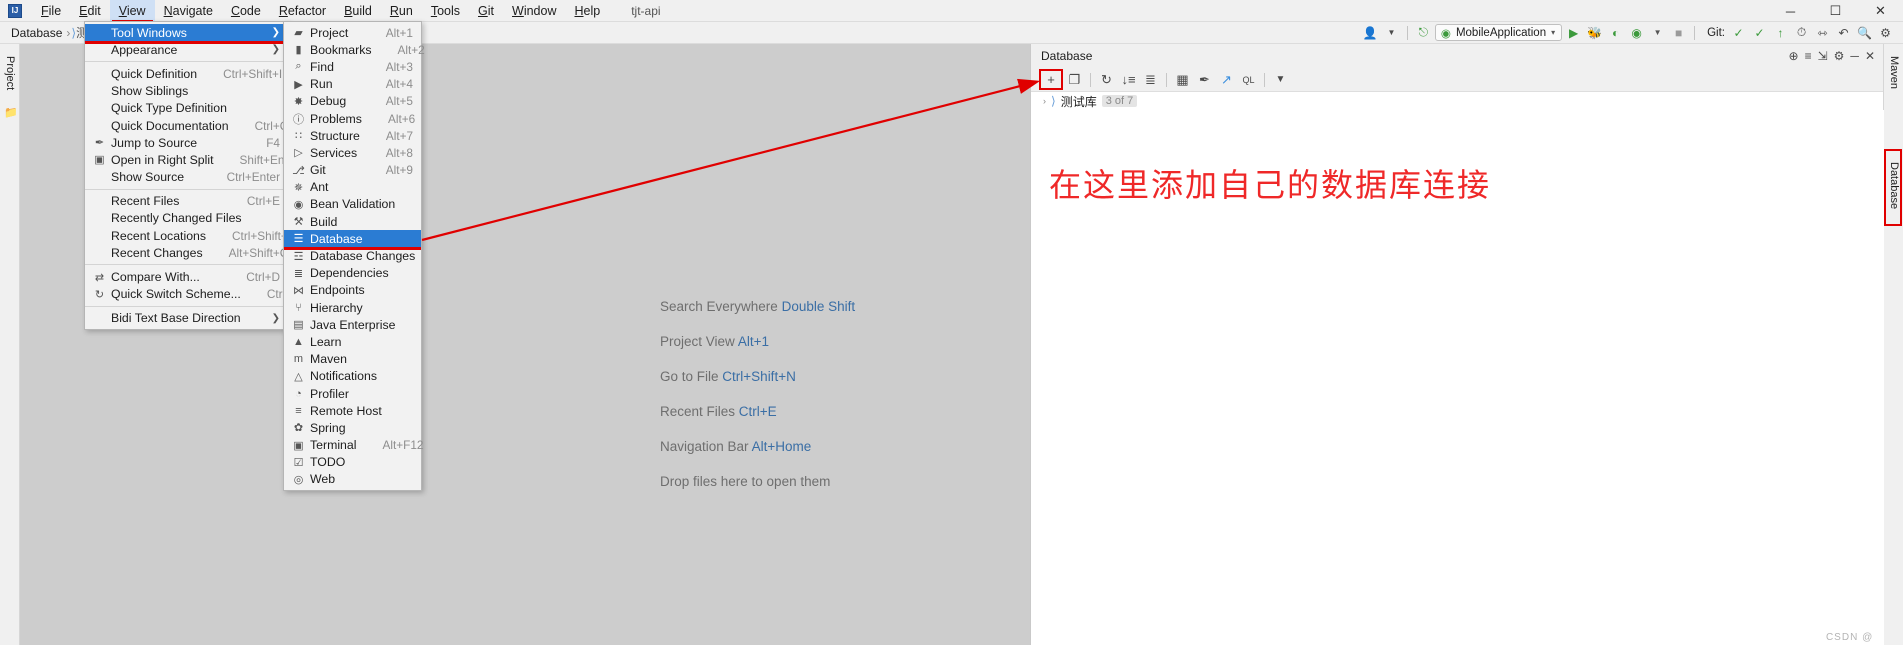 The width and height of the screenshot is (1903, 645). Describe the element at coordinates (352, 324) in the screenshot. I see `menu-item-java-enterprise: ▤ Java Enterprise` at that location.